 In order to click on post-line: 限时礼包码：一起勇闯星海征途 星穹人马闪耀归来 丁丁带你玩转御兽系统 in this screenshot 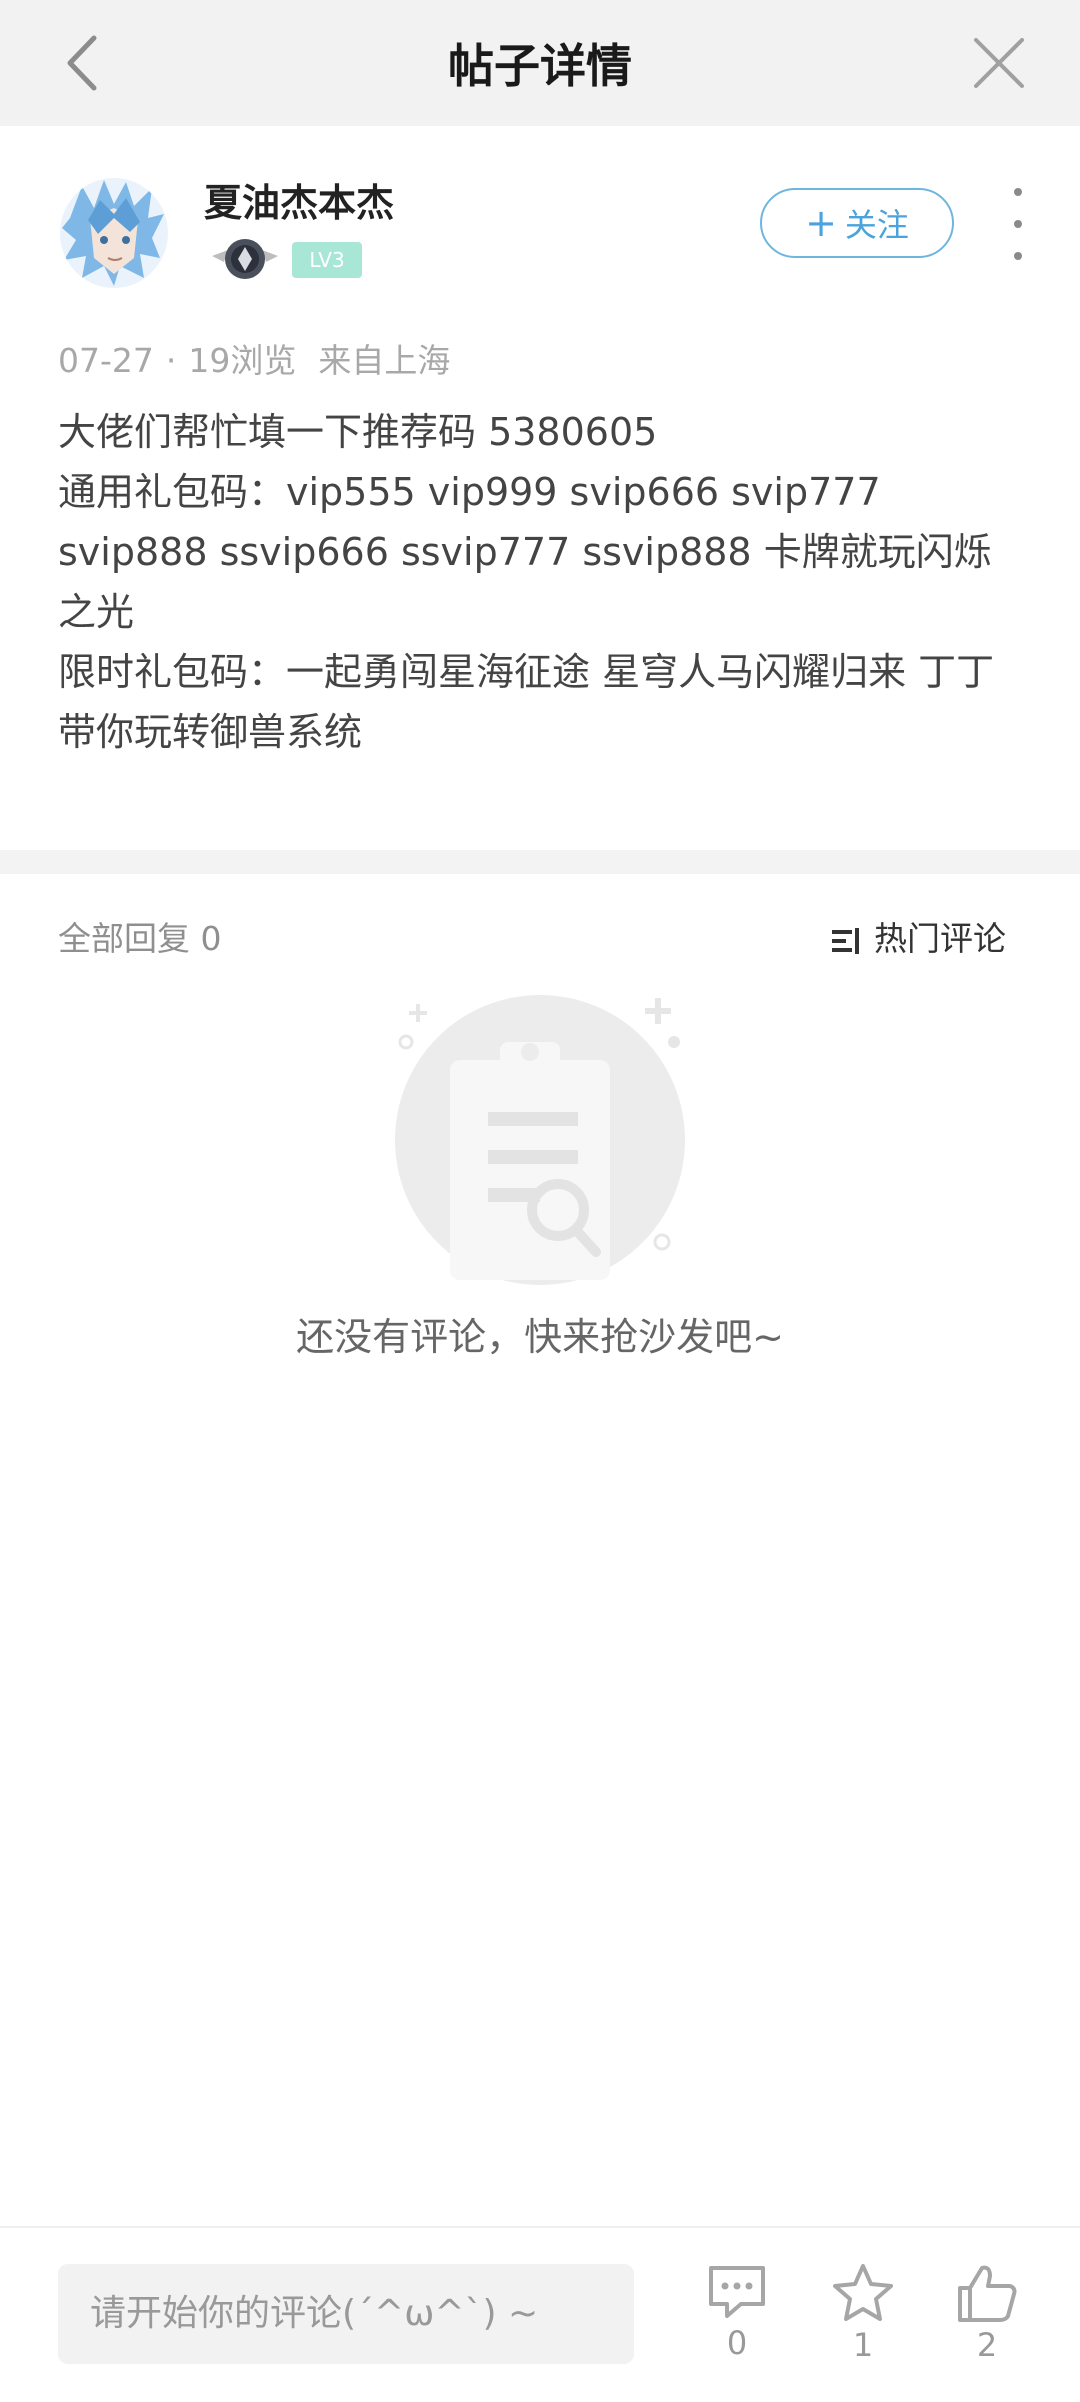, I will do `click(526, 702)`.